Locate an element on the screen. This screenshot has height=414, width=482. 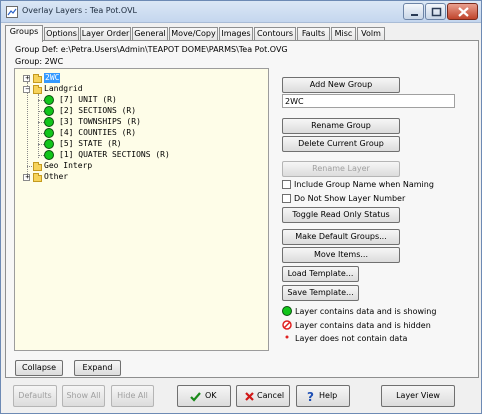
tree-layer-sections: [2] SECTIONS (R) is located at coordinates (135, 111).